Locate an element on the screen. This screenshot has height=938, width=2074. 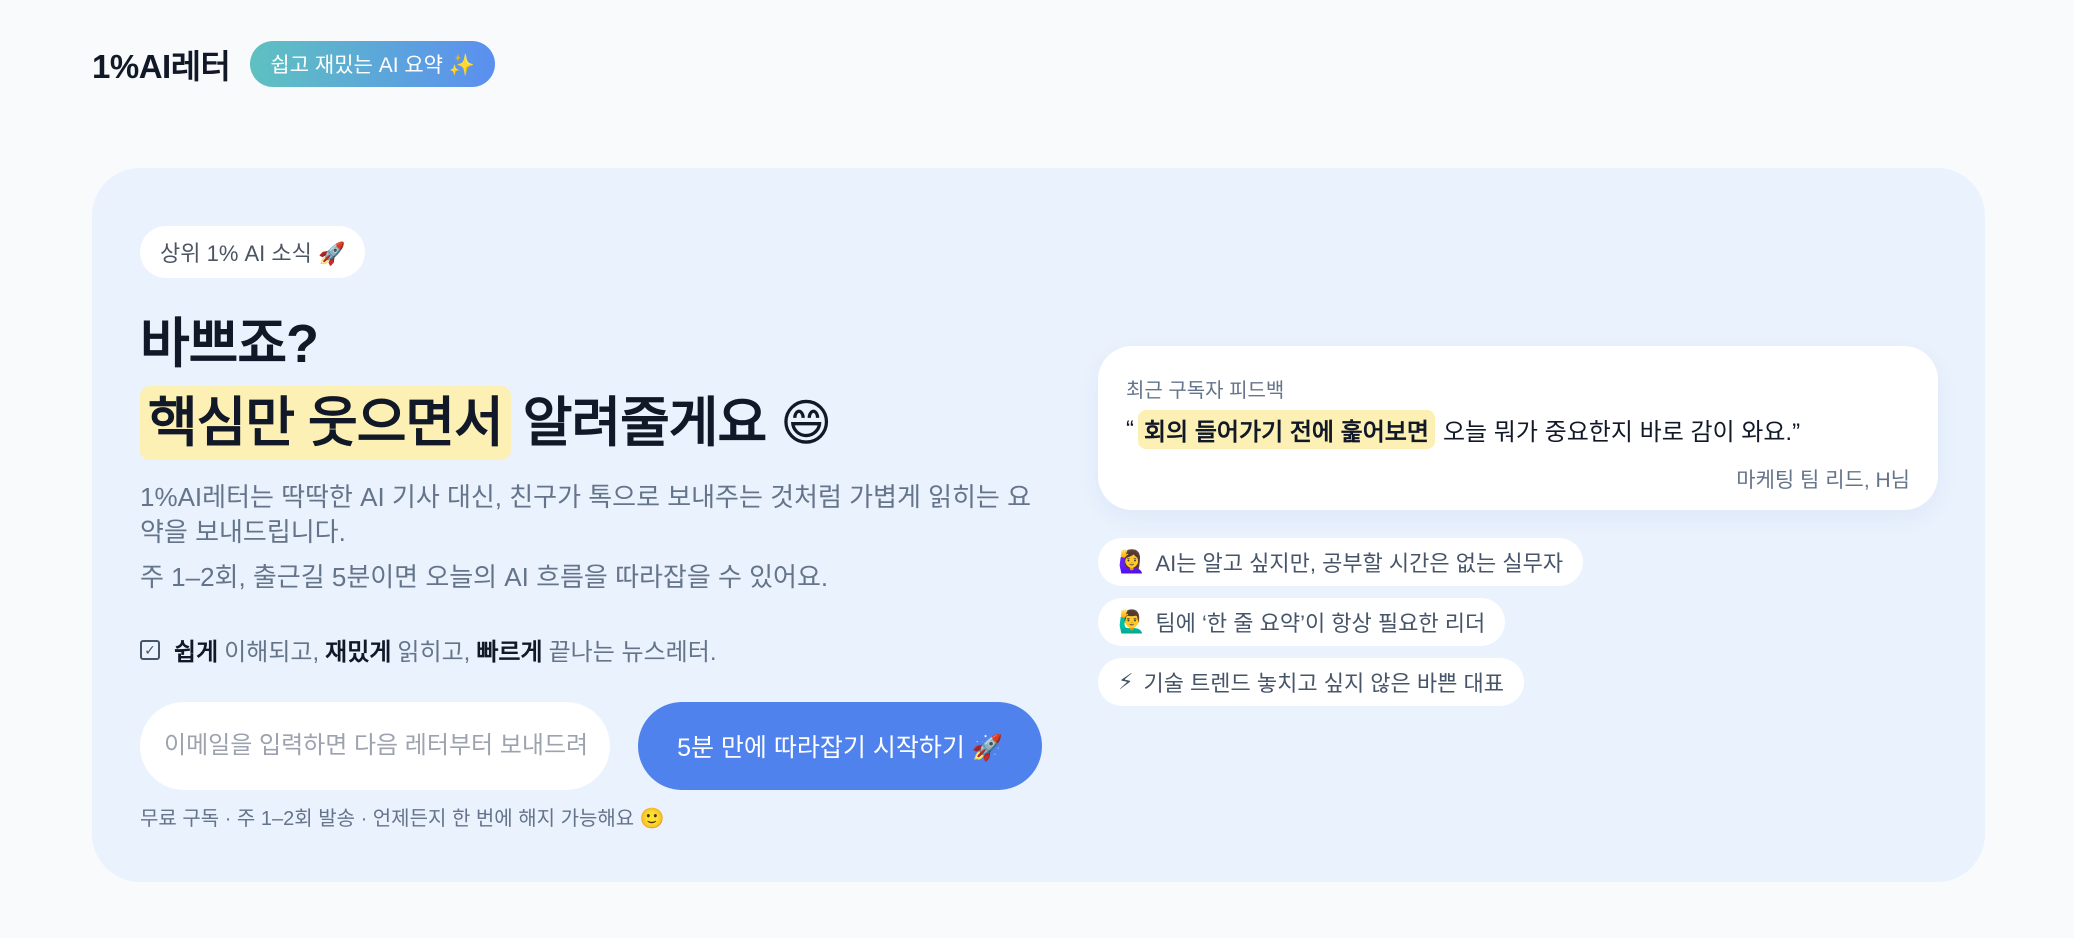
headline-highlight: 핵심만 웃으면서 is located at coordinates (325, 423).